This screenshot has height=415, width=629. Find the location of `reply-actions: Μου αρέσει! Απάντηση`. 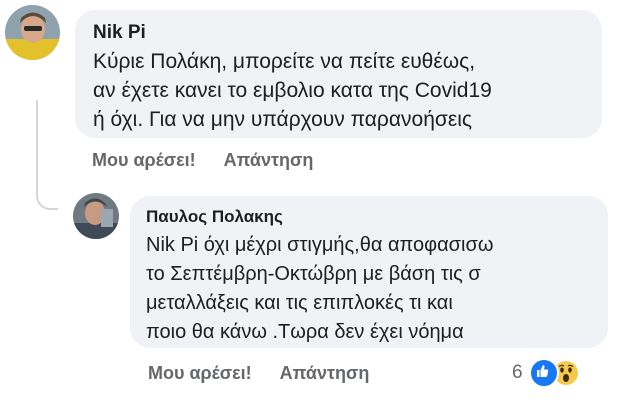

reply-actions: Μου αρέσει! Απάντηση is located at coordinates (258, 373).